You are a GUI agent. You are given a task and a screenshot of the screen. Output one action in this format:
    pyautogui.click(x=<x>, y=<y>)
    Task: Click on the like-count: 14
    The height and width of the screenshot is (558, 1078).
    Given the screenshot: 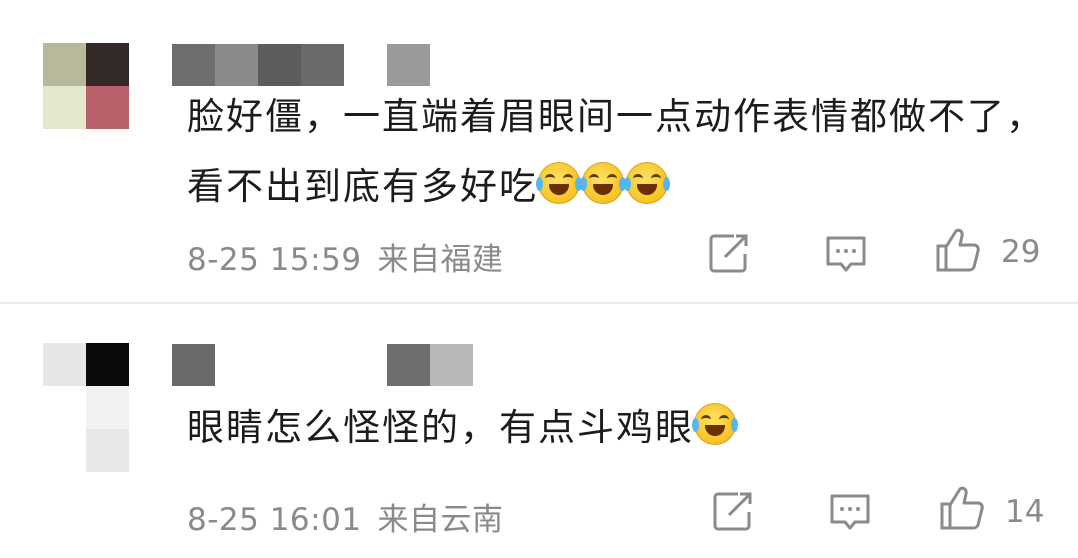 What is the action you would take?
    pyautogui.click(x=1025, y=512)
    